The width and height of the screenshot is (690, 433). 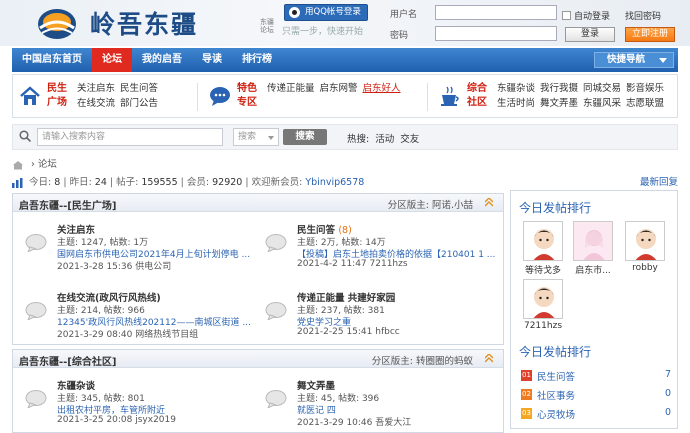 I want to click on quick-nav-button: 快捷导航, so click(x=634, y=60).